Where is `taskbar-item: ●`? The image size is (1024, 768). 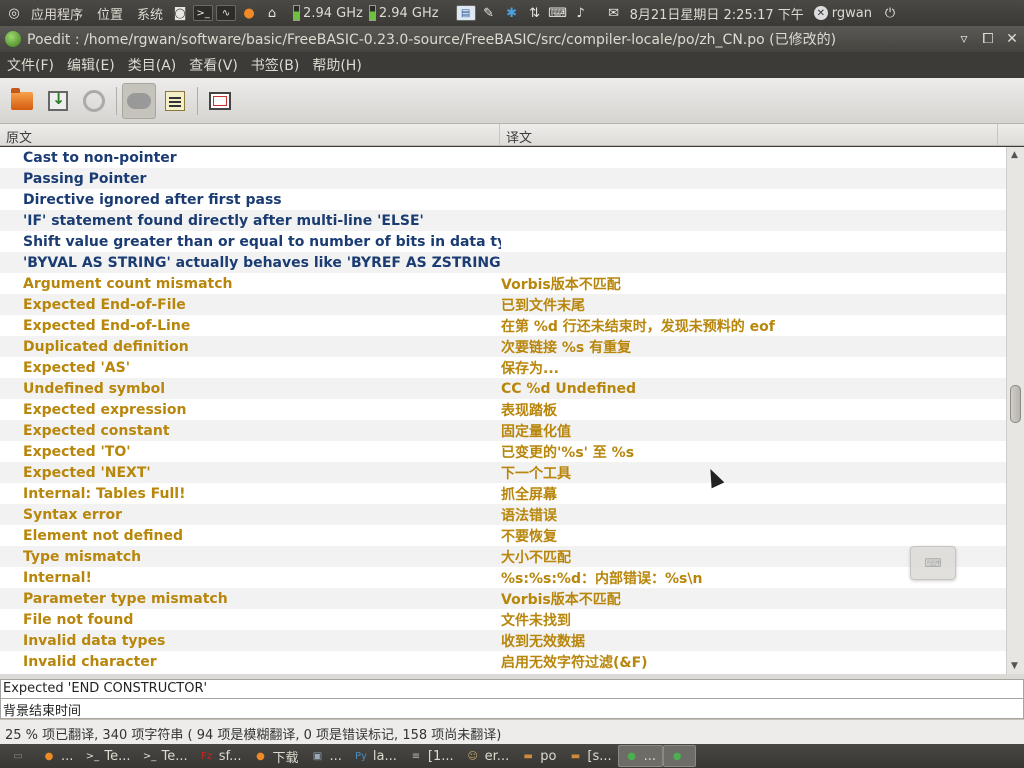
taskbar-item: ● is located at coordinates (680, 756).